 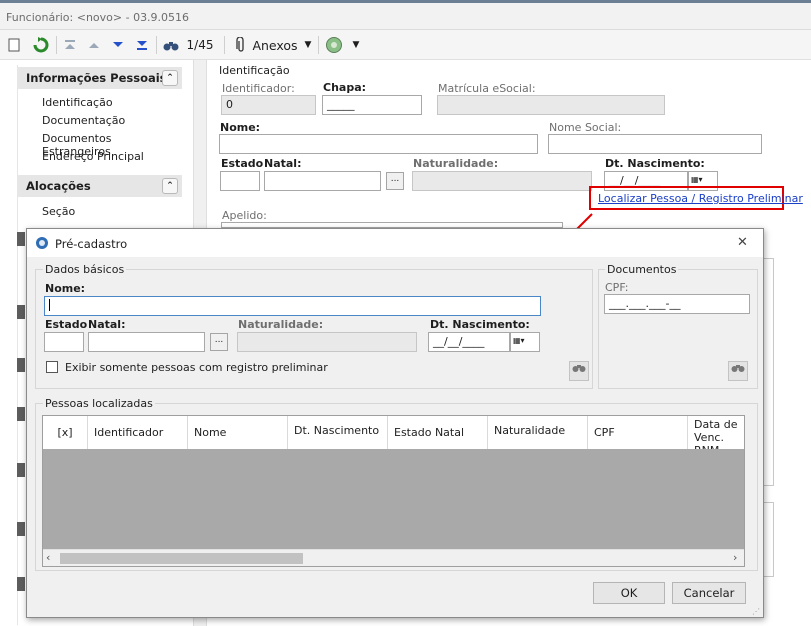 What do you see at coordinates (738, 371) in the screenshot?
I see `cpf-search-binoculars-icon` at bounding box center [738, 371].